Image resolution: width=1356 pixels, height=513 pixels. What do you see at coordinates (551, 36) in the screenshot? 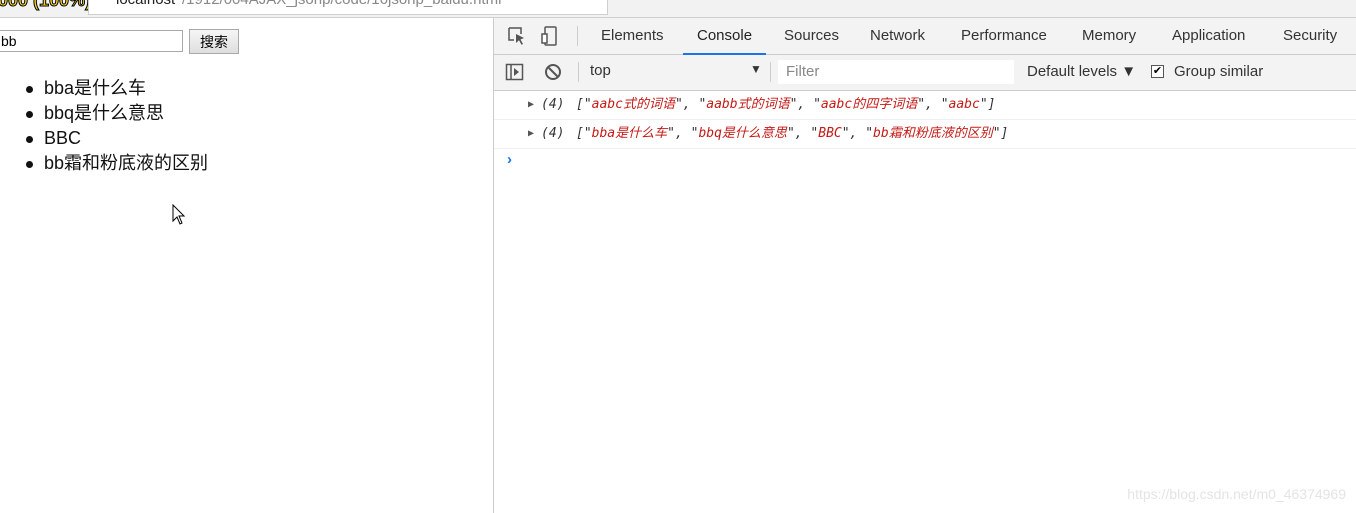
I see `device-toolbar-icon` at bounding box center [551, 36].